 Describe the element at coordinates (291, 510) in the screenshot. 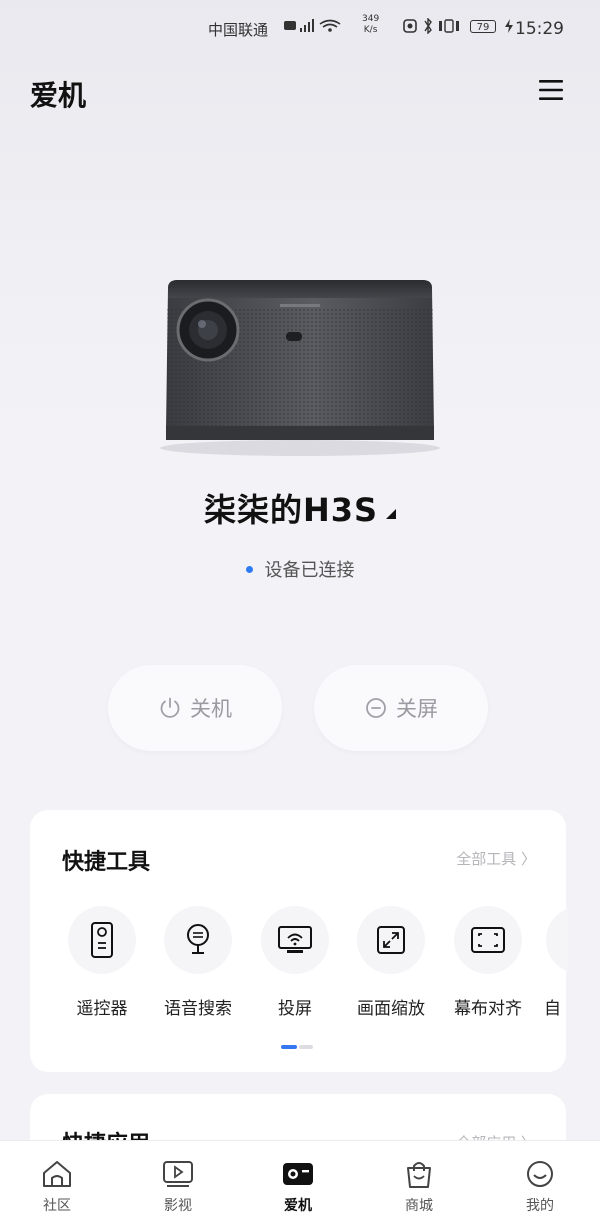

I see `device-name: 柒柒的H3S` at that location.